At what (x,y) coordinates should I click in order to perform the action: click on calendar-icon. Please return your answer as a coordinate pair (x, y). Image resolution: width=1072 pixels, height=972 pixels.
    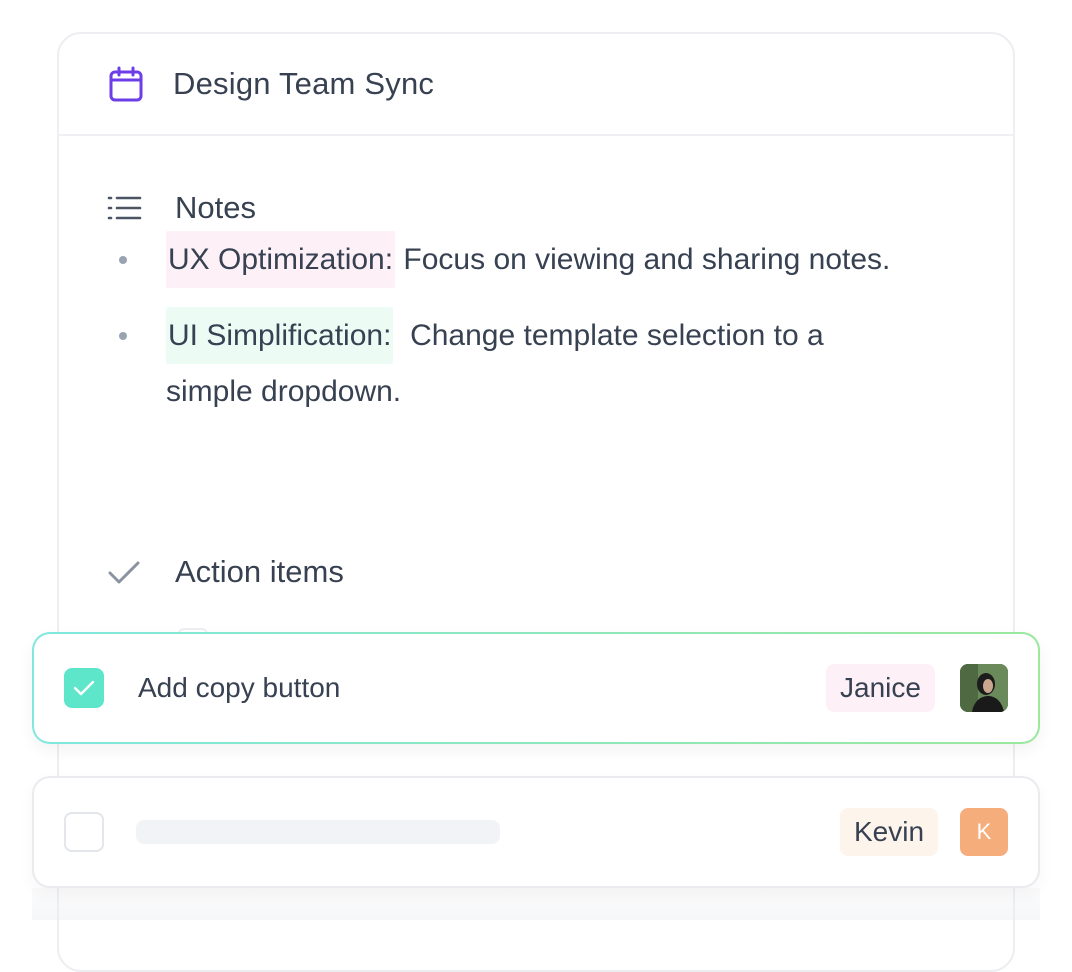
    Looking at the image, I should click on (126, 84).